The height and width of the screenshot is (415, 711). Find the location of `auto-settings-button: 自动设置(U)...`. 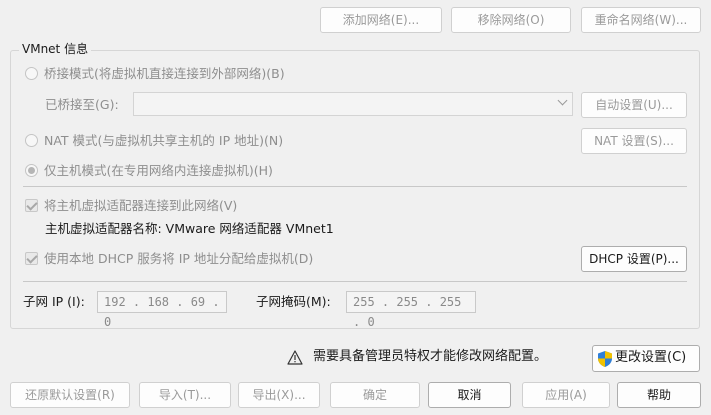

auto-settings-button: 自动设置(U)... is located at coordinates (634, 105).